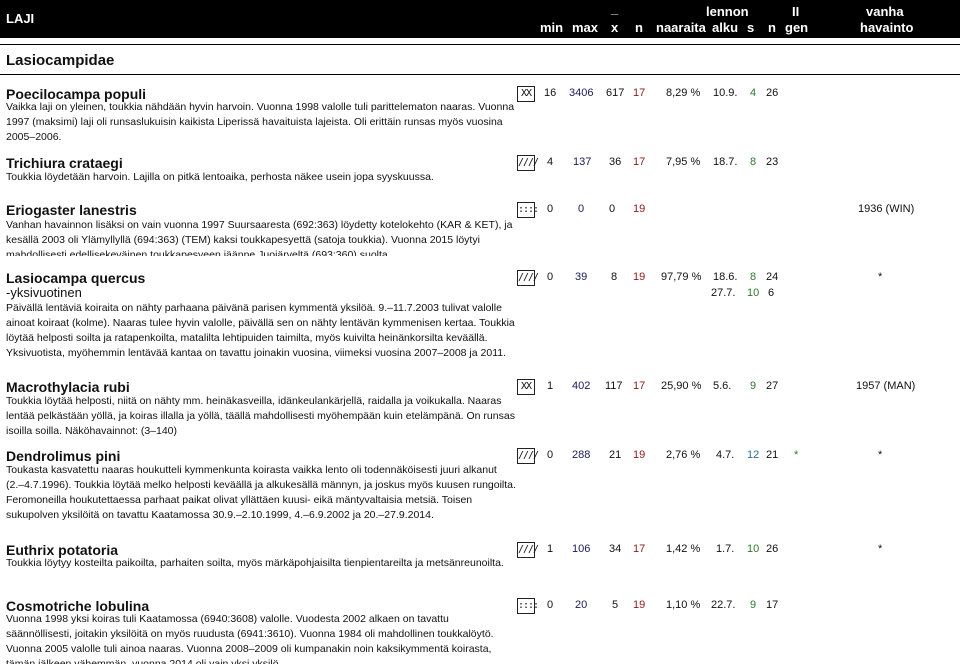 This screenshot has width=960, height=664. I want to click on value-naaraita: 1,42 %, so click(683, 549).